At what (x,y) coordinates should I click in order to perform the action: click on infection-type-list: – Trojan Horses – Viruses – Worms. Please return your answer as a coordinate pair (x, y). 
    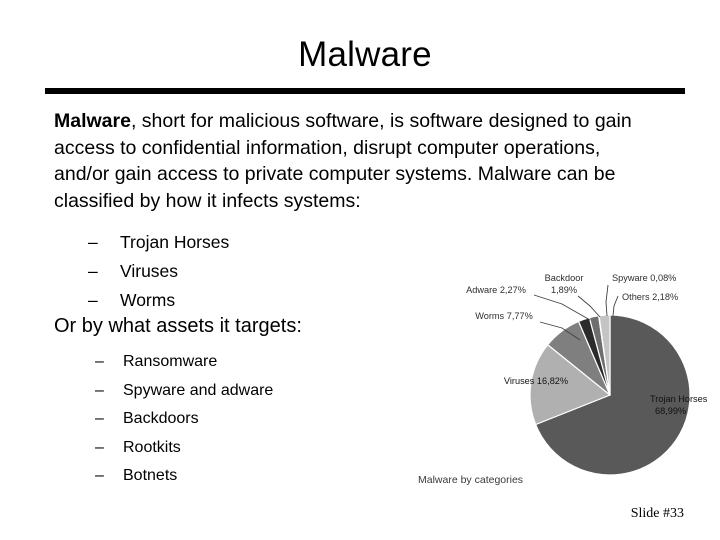
    Looking at the image, I should click on (158, 271).